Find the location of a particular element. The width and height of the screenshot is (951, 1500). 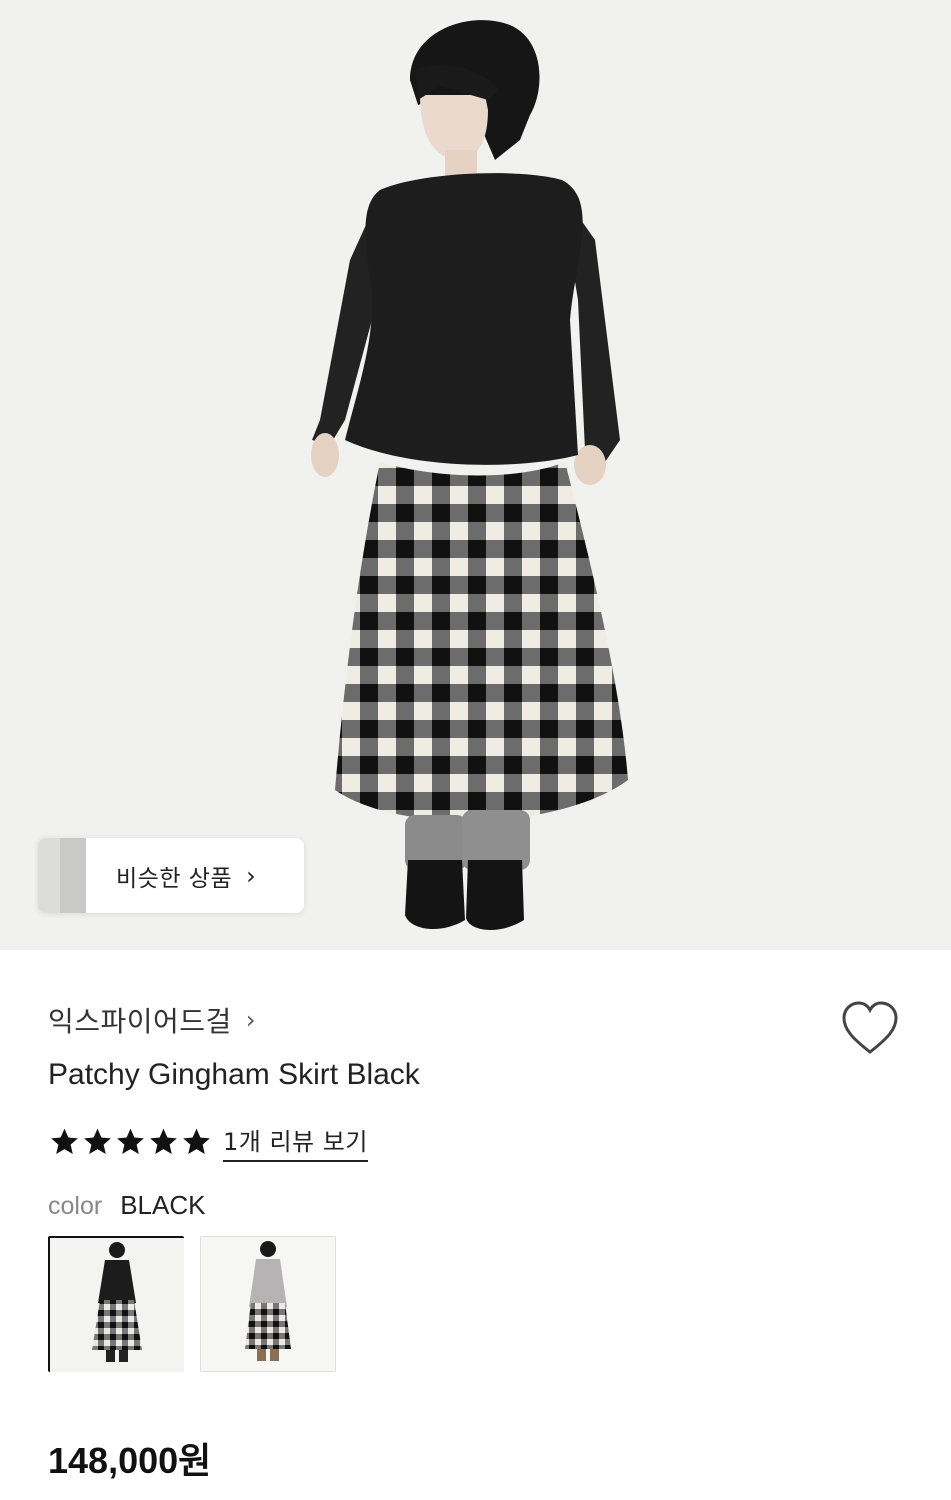

swatch-black-image is located at coordinates (117, 1305).